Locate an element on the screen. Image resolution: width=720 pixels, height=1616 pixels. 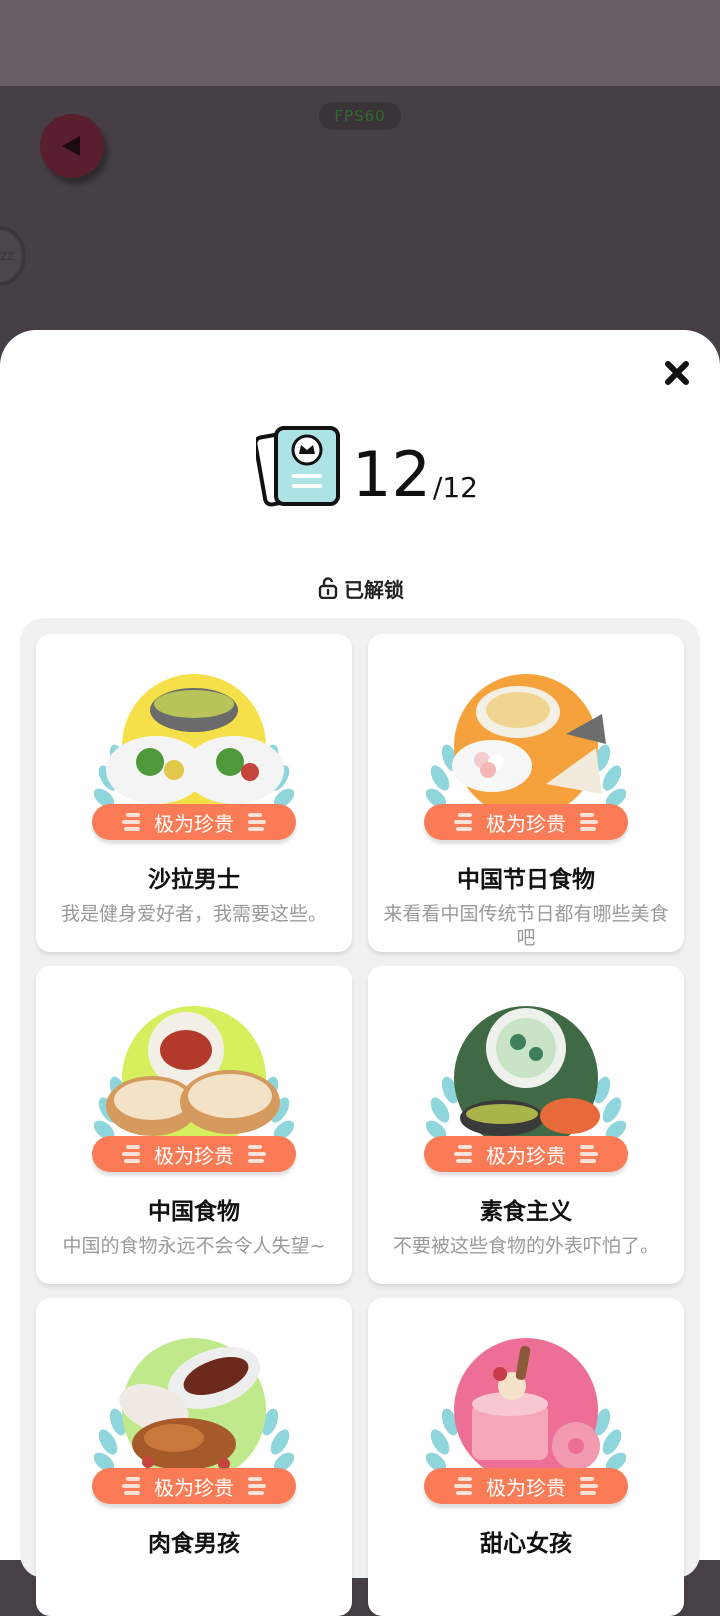
chinese-food-illustration-icon is located at coordinates (194, 1074).